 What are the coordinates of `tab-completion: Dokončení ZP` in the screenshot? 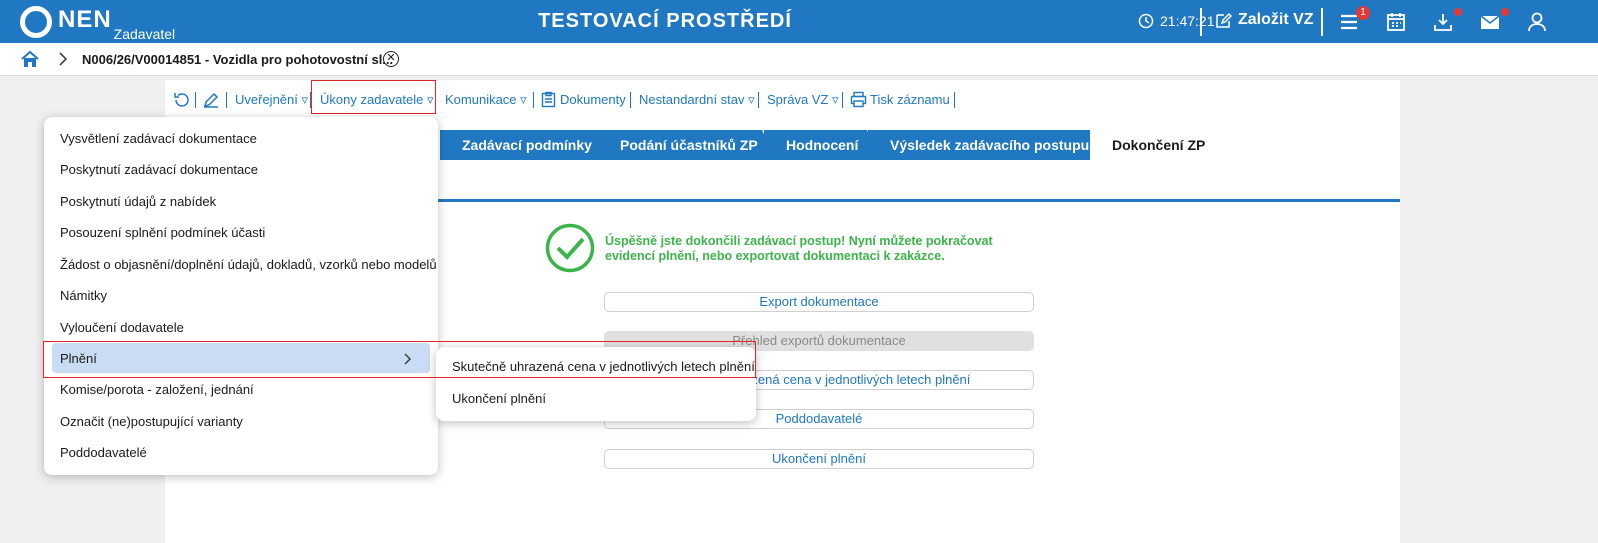 It's located at (1161, 145).